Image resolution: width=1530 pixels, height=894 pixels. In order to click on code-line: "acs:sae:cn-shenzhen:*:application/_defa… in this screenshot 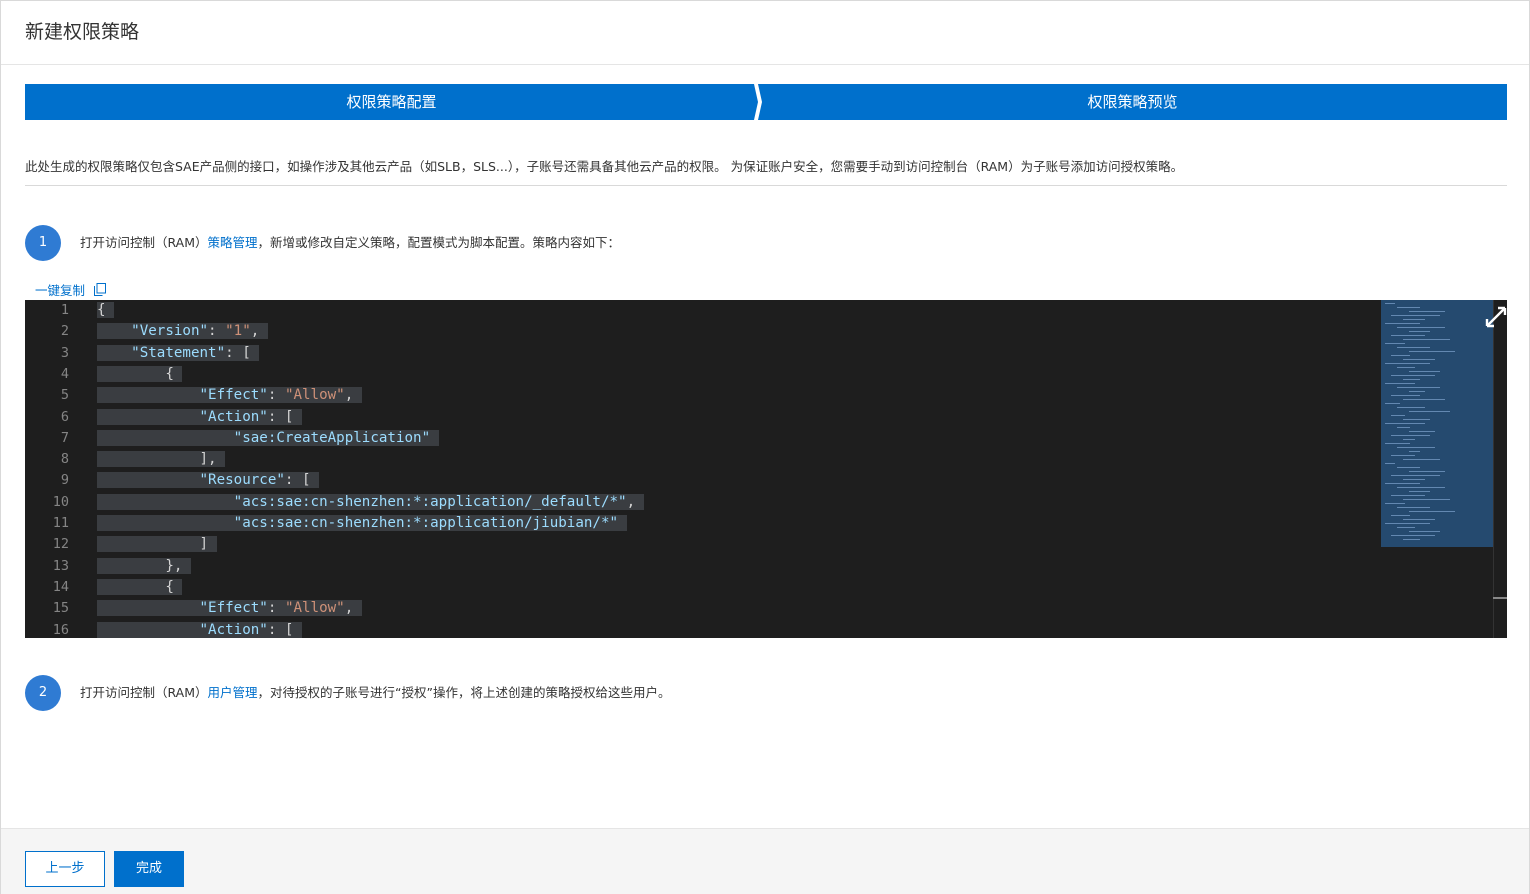, I will do `click(370, 502)`.